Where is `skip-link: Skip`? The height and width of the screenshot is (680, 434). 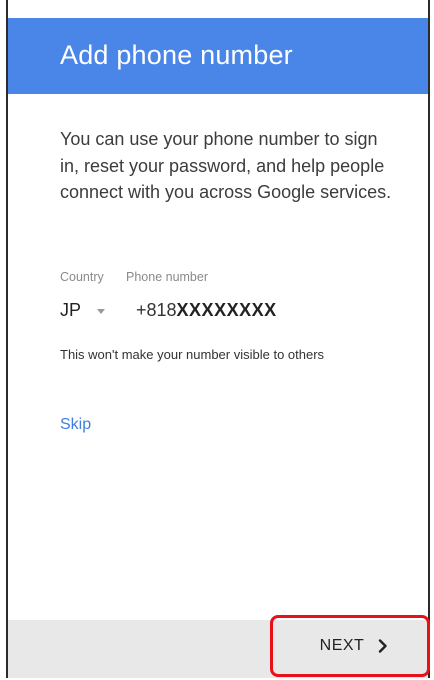 skip-link: Skip is located at coordinates (75, 425).